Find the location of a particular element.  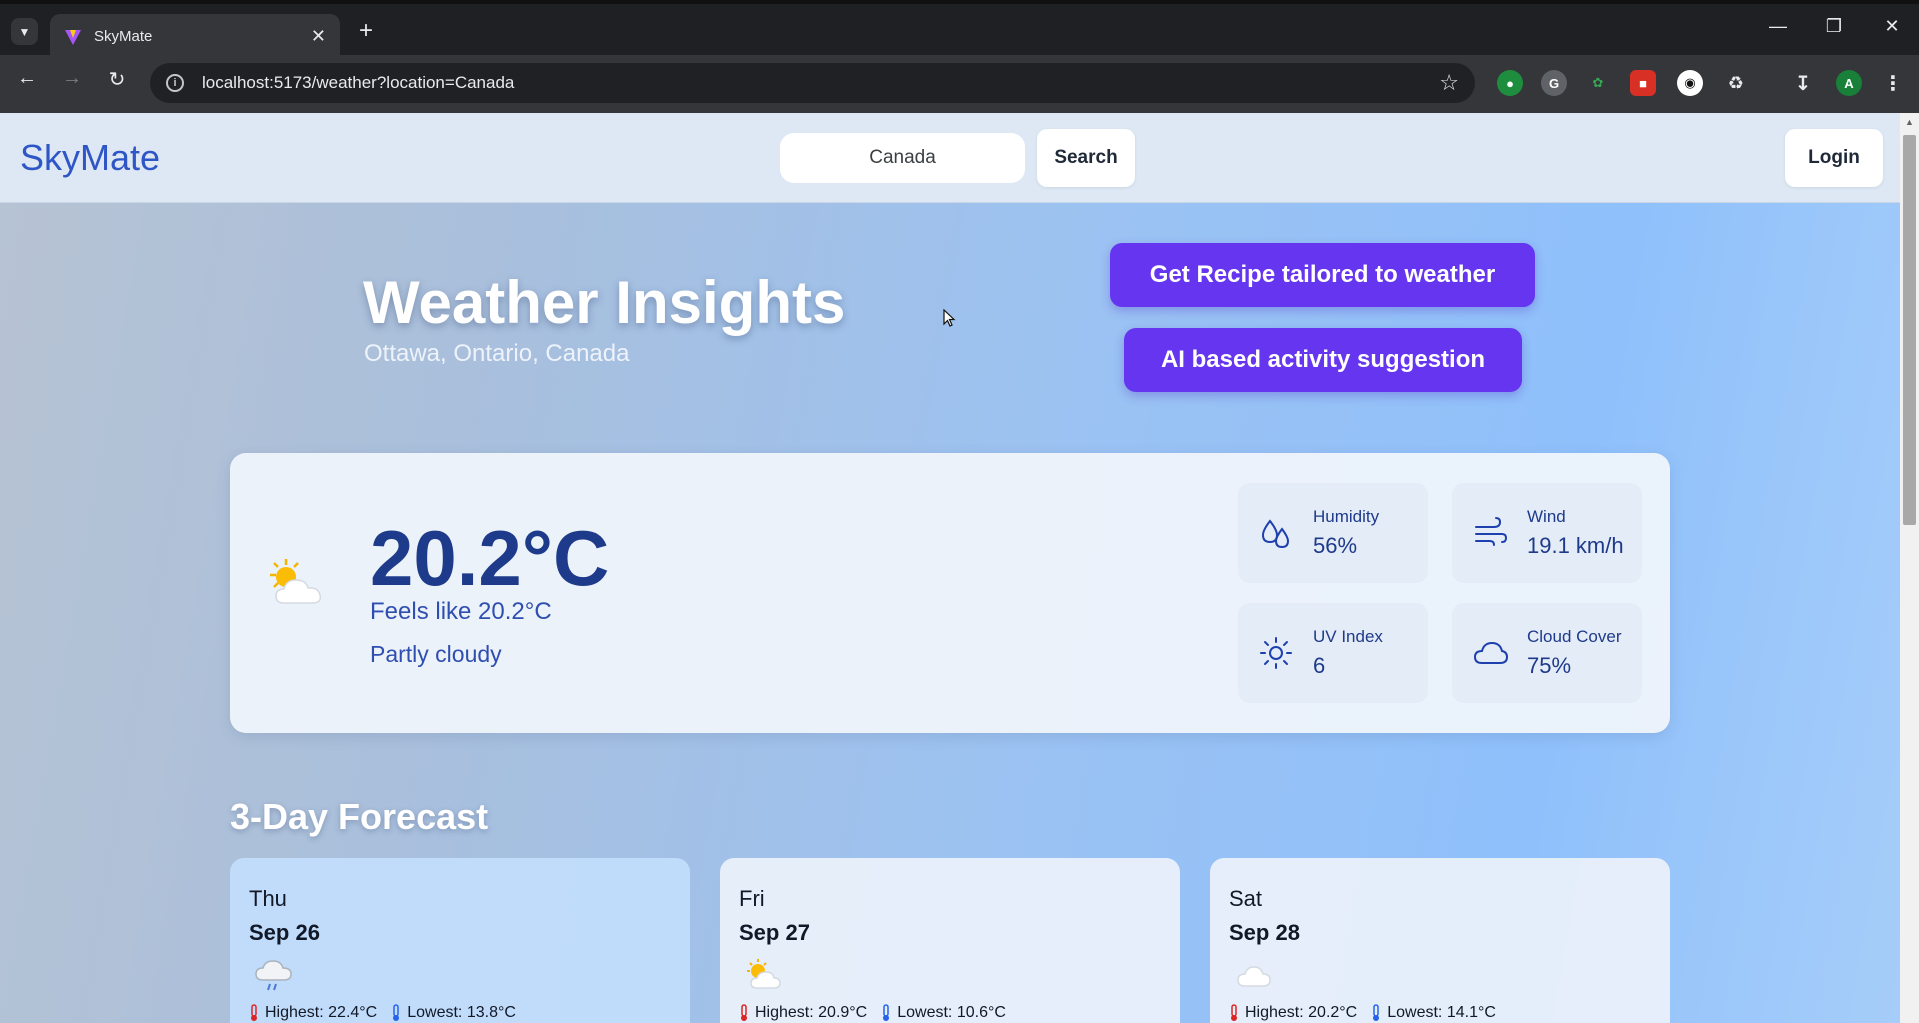

app-header: SkyMate Search Login is located at coordinates (950, 158).